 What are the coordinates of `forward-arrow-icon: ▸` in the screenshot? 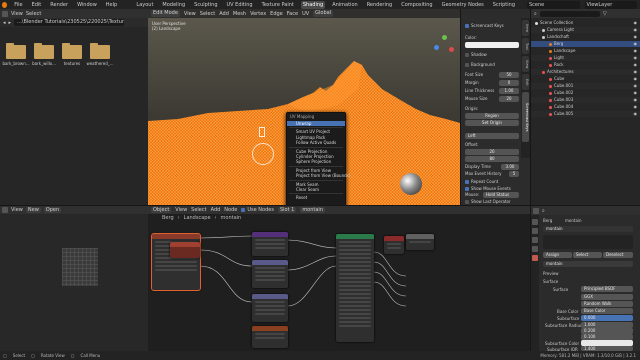 It's located at (10, 23).